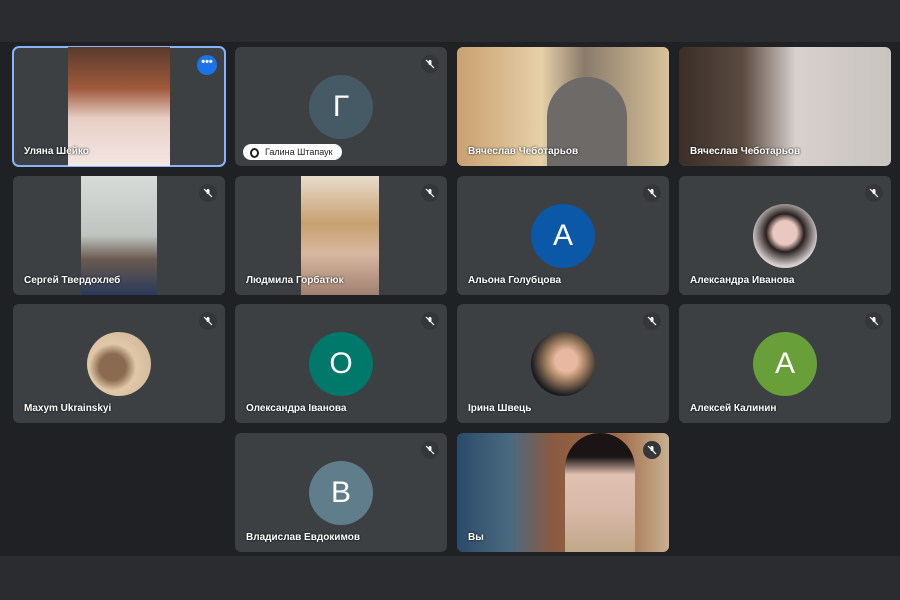 The width and height of the screenshot is (900, 600). I want to click on avatar: О, so click(341, 364).